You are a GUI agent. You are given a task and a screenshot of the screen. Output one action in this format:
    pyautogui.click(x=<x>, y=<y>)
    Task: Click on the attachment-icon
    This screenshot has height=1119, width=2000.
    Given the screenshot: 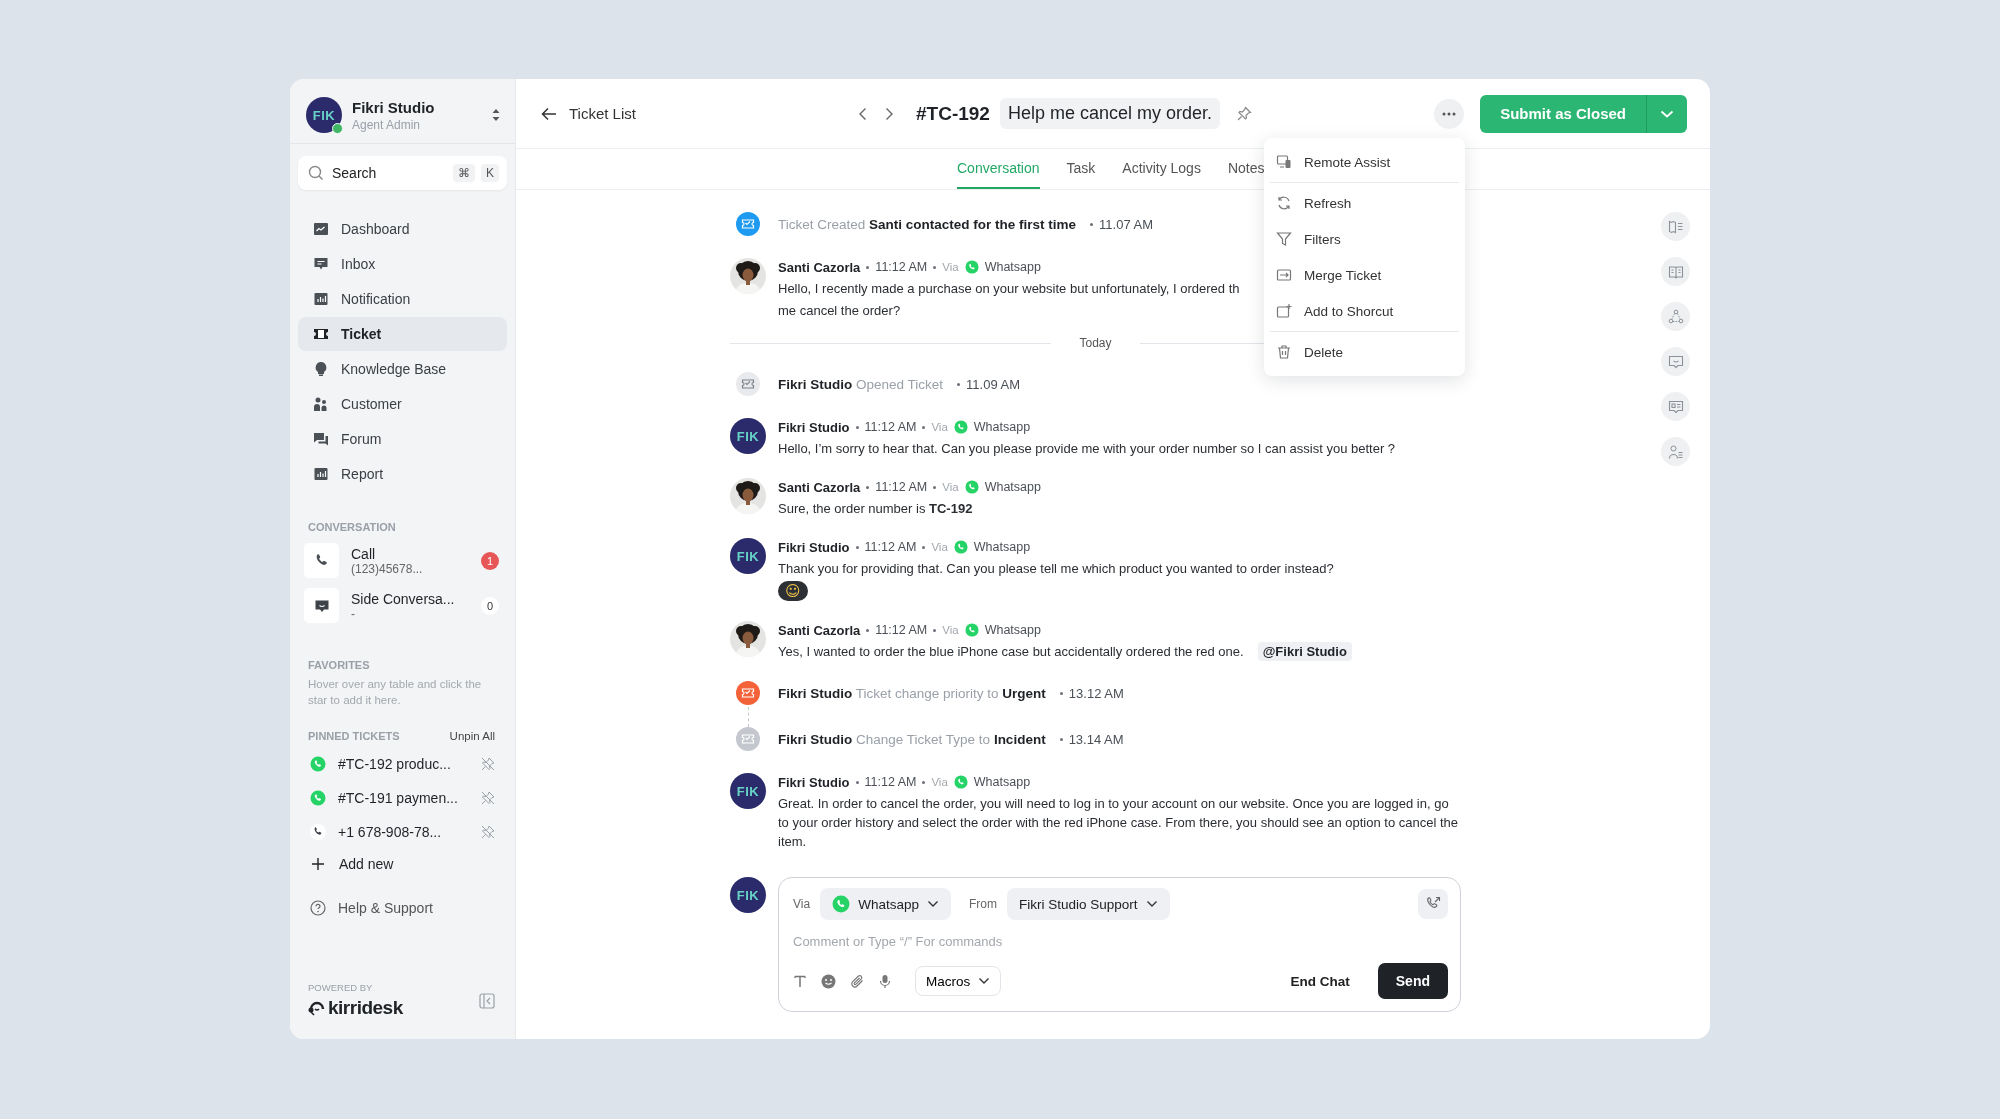 What is the action you would take?
    pyautogui.click(x=857, y=981)
    